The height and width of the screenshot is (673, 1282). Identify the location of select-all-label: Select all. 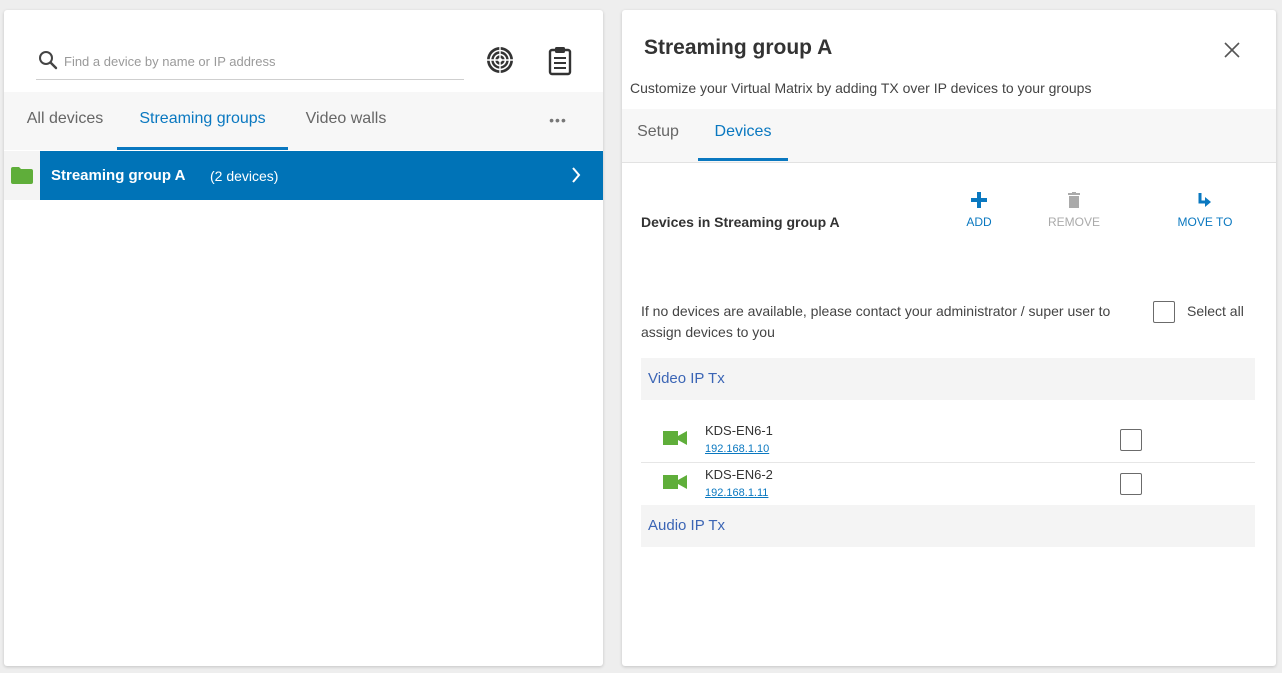
(1215, 311).